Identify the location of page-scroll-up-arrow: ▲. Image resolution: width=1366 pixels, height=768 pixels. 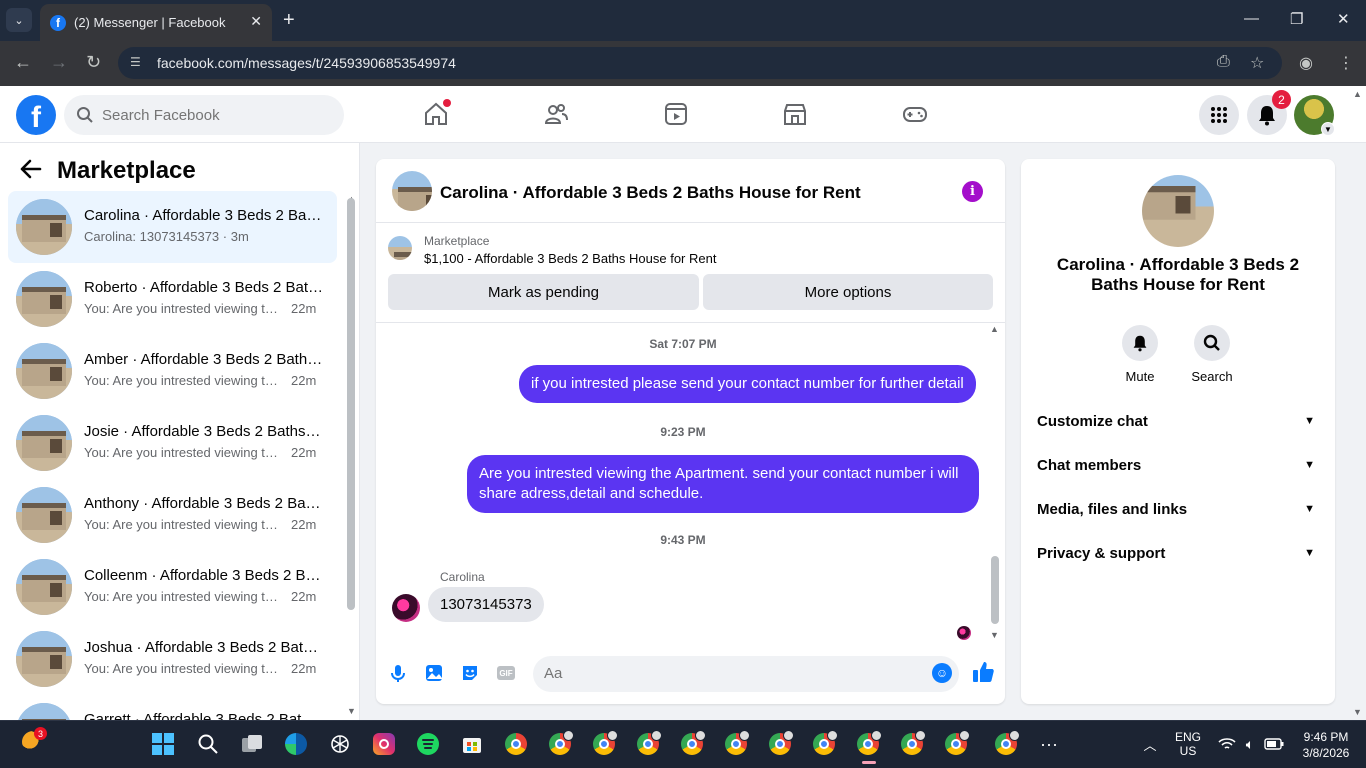
(1357, 94).